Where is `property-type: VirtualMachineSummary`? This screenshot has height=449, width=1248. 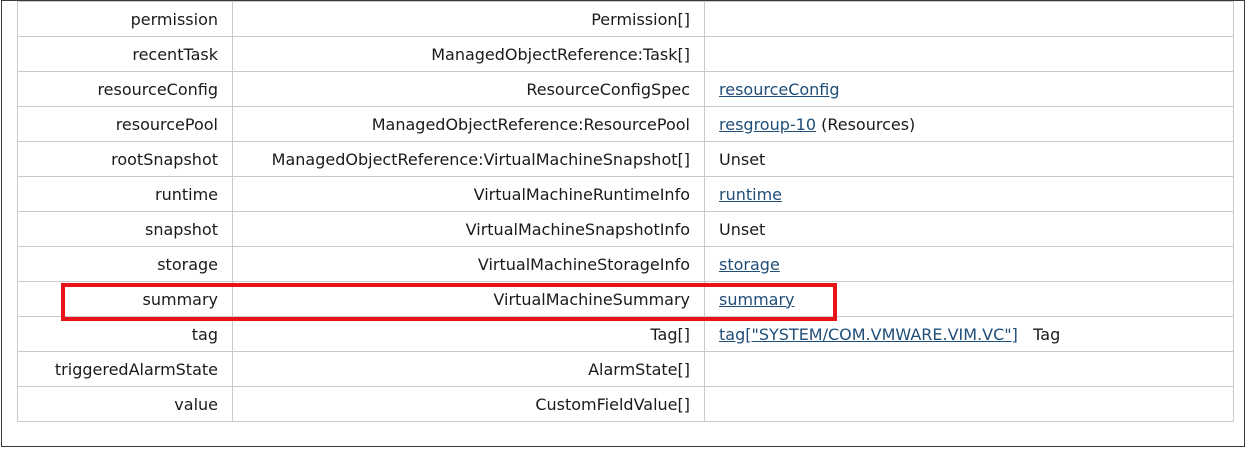
property-type: VirtualMachineSummary is located at coordinates (468, 299).